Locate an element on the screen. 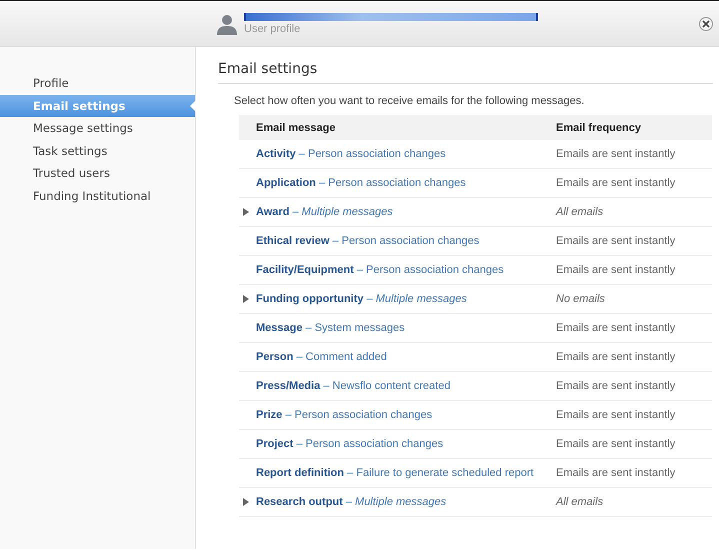 The width and height of the screenshot is (719, 550). message-link: Prize – Person association changes is located at coordinates (344, 415).